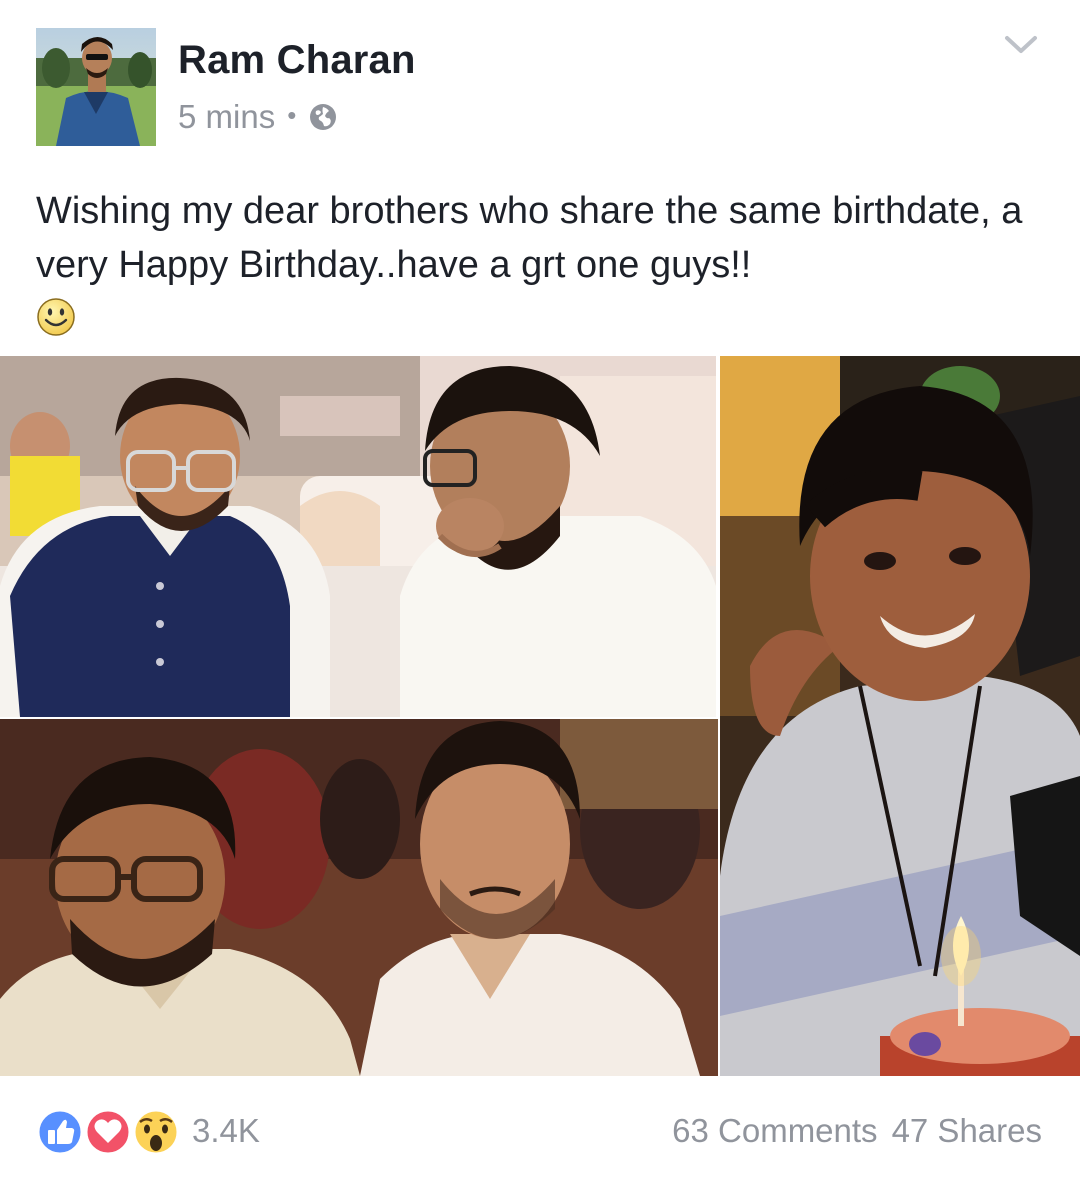  What do you see at coordinates (156, 1132) in the screenshot?
I see `wow-icon` at bounding box center [156, 1132].